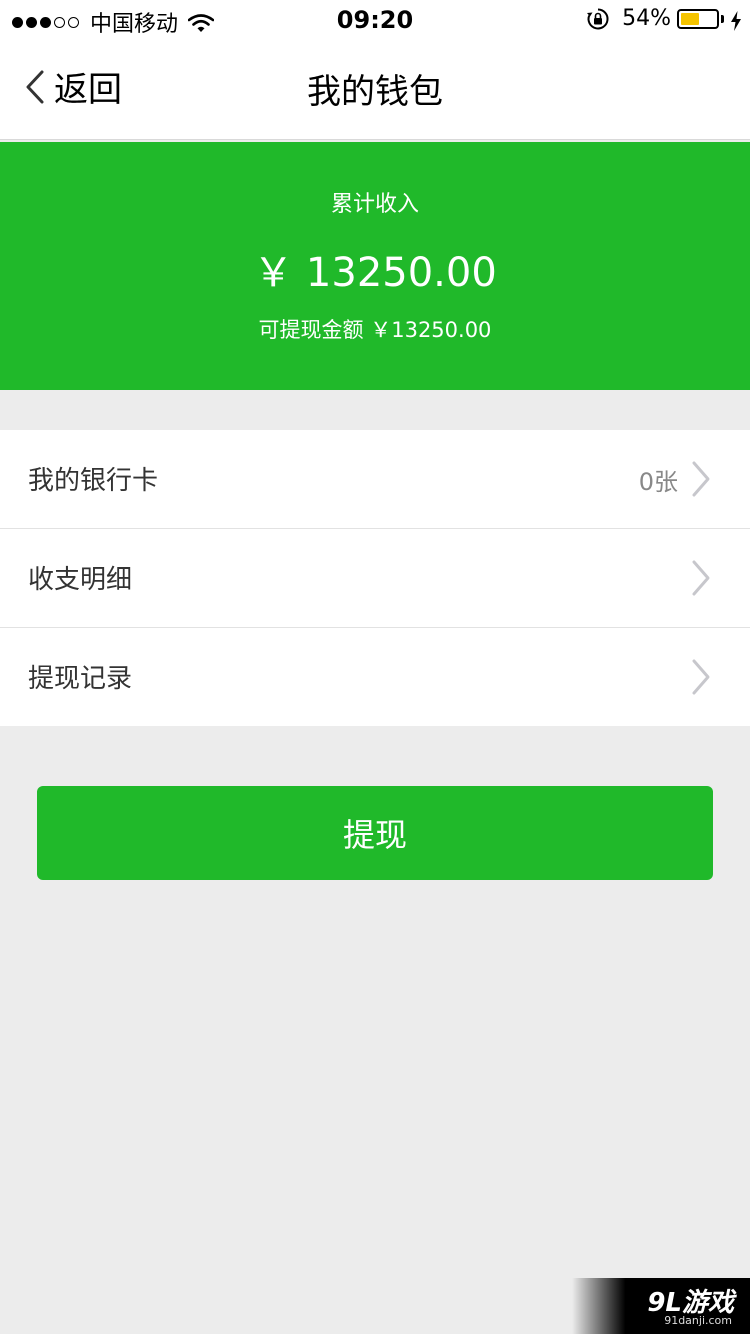 The image size is (750, 1334). I want to click on menu-item-label: 收支明细, so click(80, 580).